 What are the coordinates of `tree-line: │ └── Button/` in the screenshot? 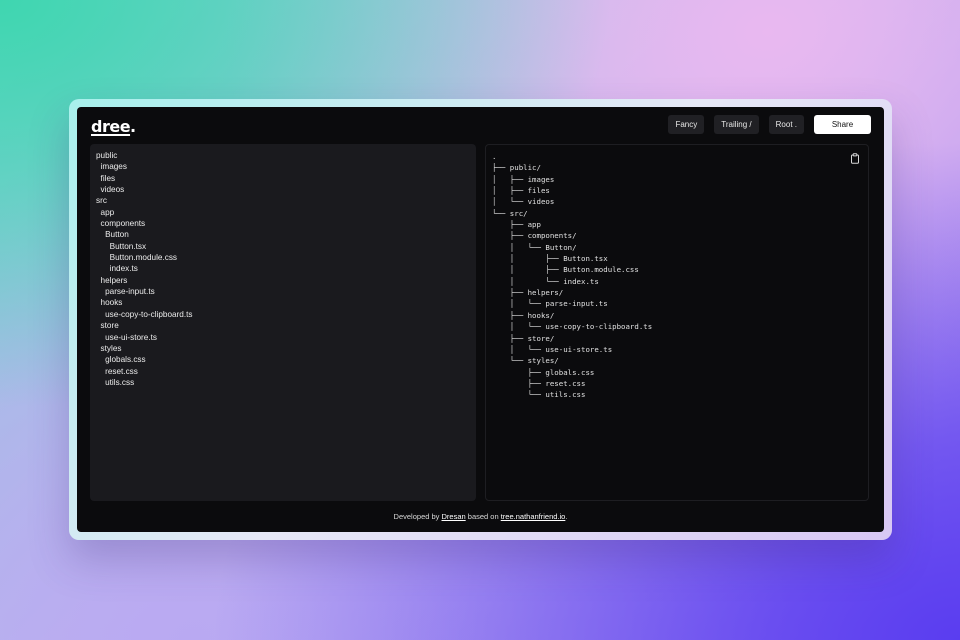 It's located at (534, 247).